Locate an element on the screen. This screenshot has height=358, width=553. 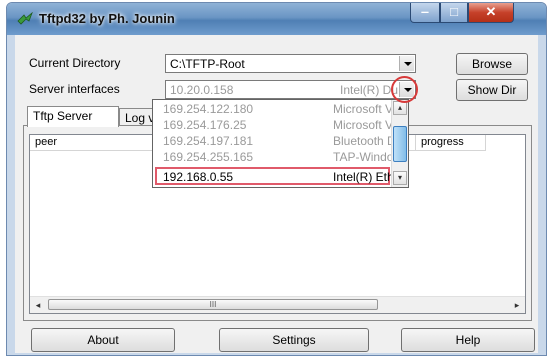
interface-nic: Bluetooth D is located at coordinates (362, 141).